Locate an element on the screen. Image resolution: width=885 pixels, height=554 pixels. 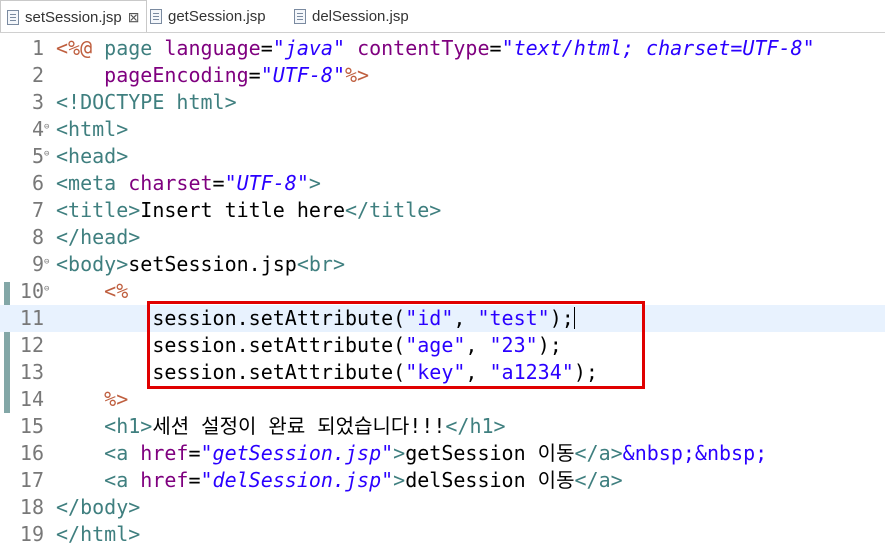
code-line: 4 ⊖ <html> is located at coordinates (442, 129).